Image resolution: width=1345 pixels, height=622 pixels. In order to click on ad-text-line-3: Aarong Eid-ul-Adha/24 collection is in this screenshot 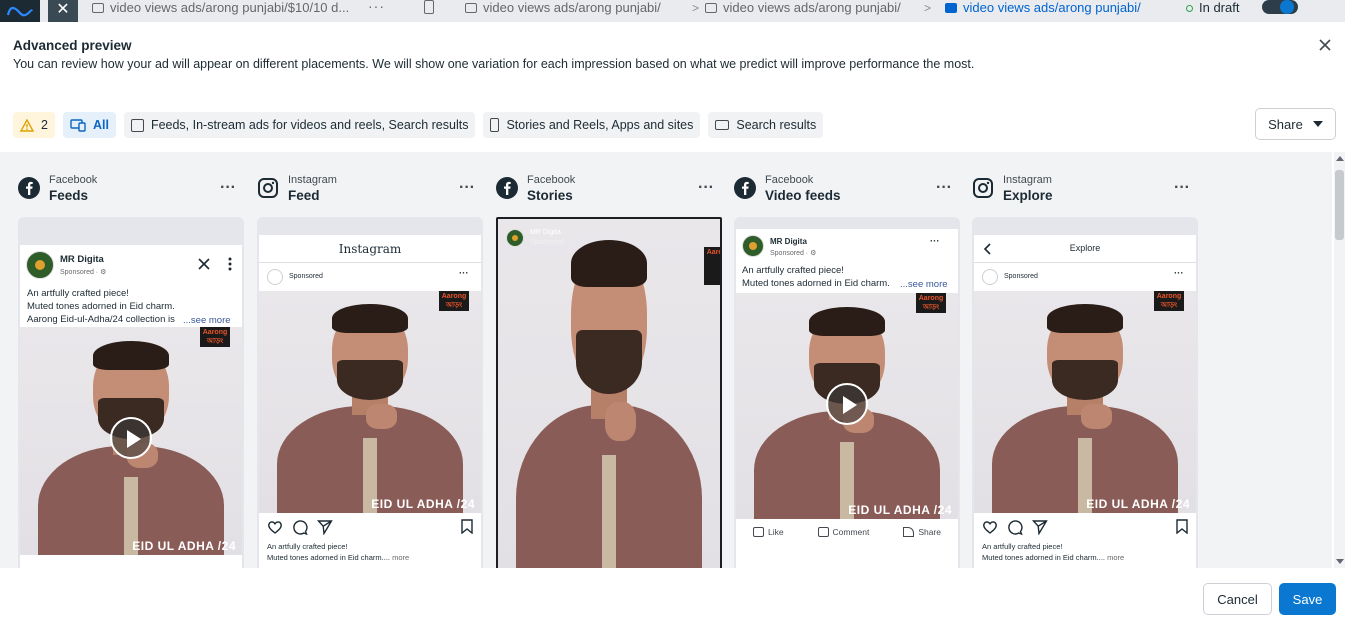, I will do `click(101, 319)`.